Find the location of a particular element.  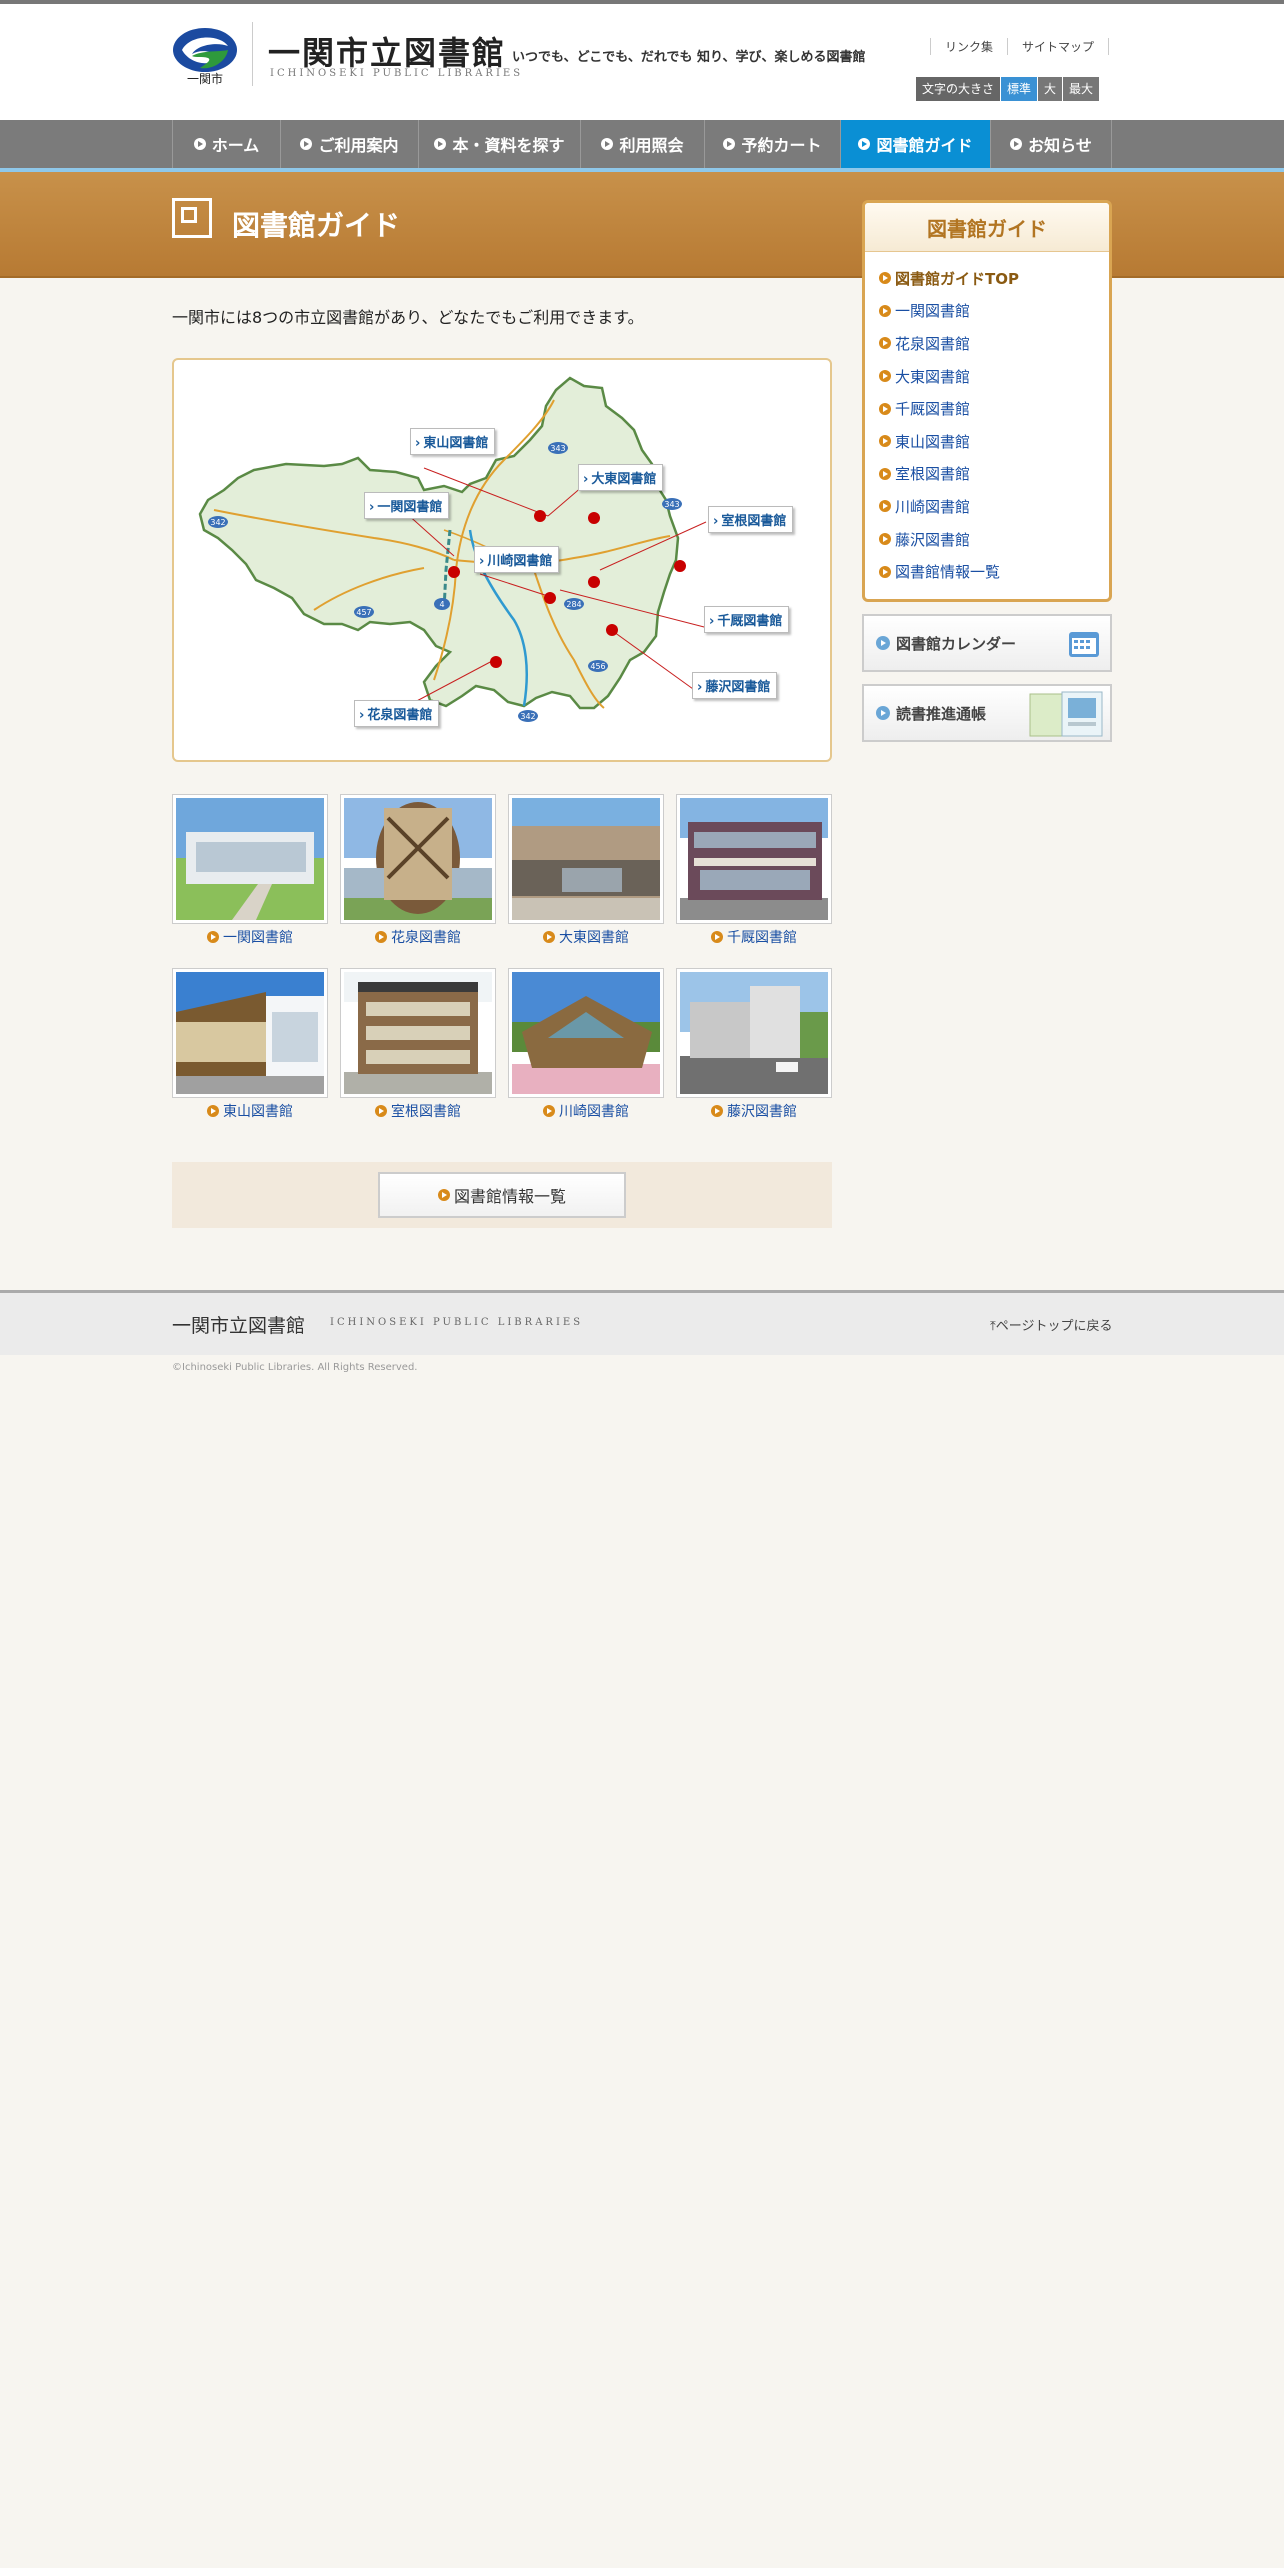

library-link: 東山図書館 is located at coordinates (258, 1112).